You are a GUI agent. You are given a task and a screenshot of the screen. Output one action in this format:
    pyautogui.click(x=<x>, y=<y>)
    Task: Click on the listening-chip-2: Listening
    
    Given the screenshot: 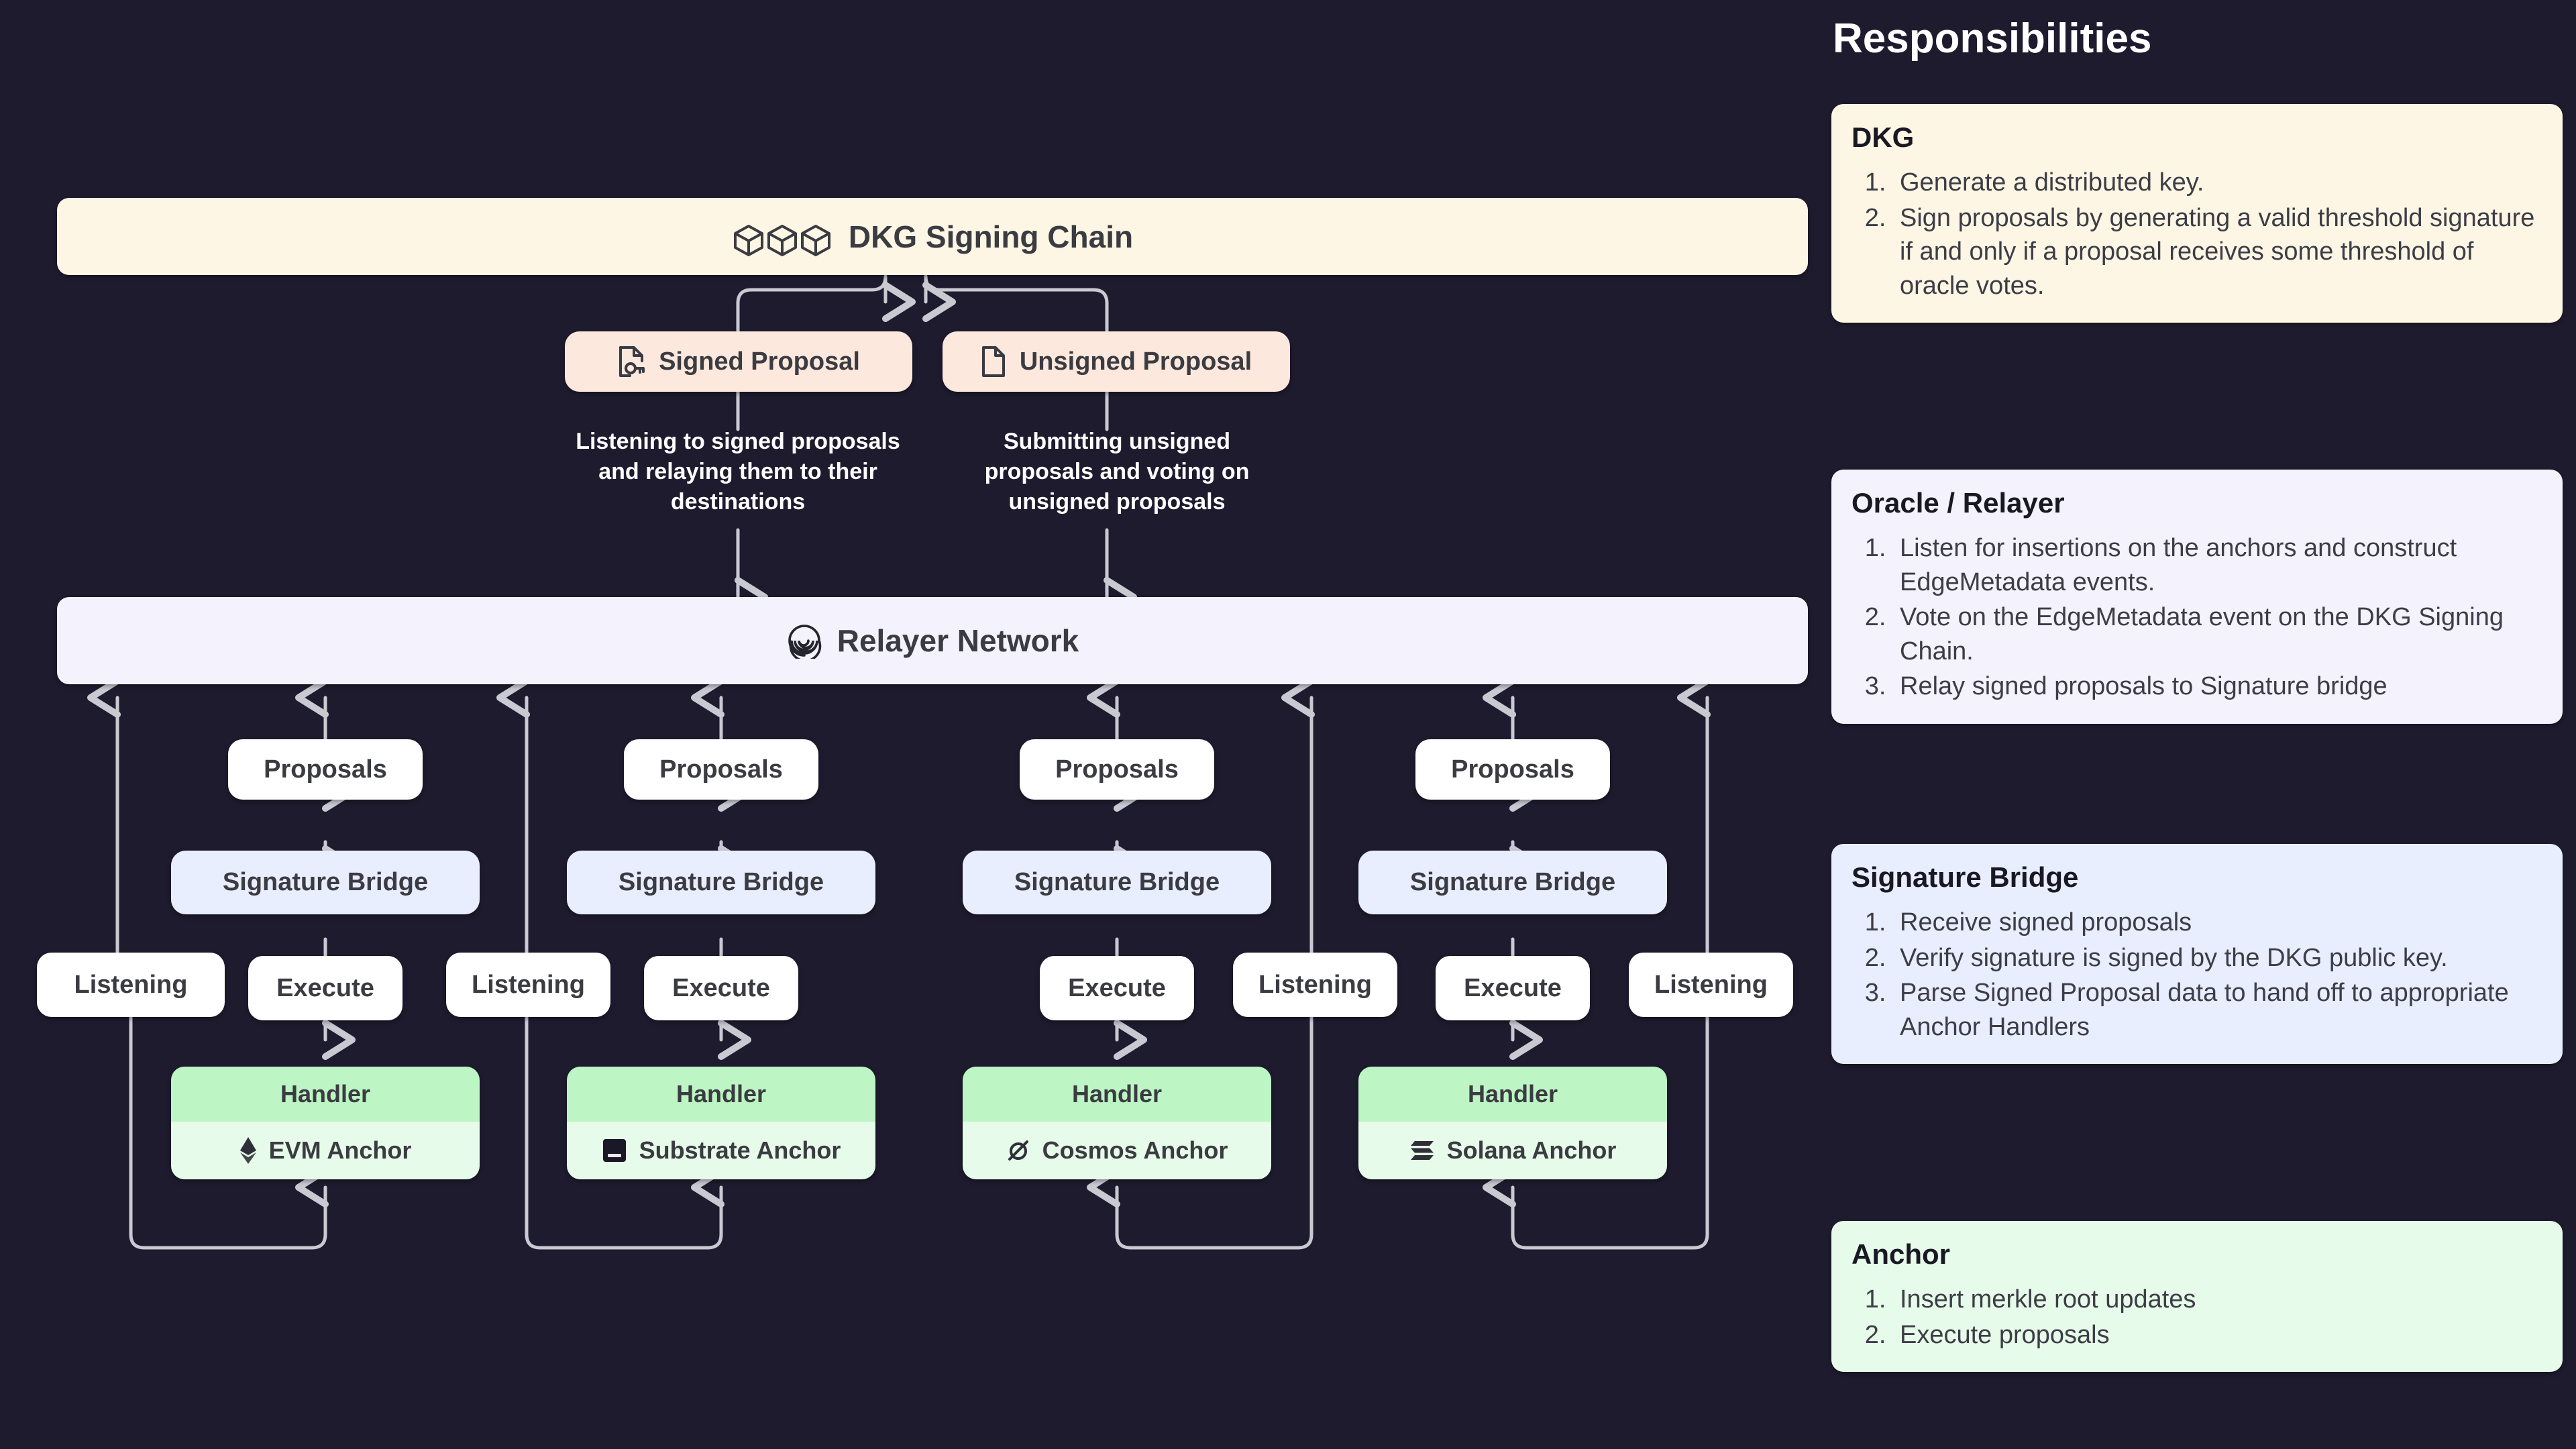 What is the action you would take?
    pyautogui.click(x=528, y=985)
    